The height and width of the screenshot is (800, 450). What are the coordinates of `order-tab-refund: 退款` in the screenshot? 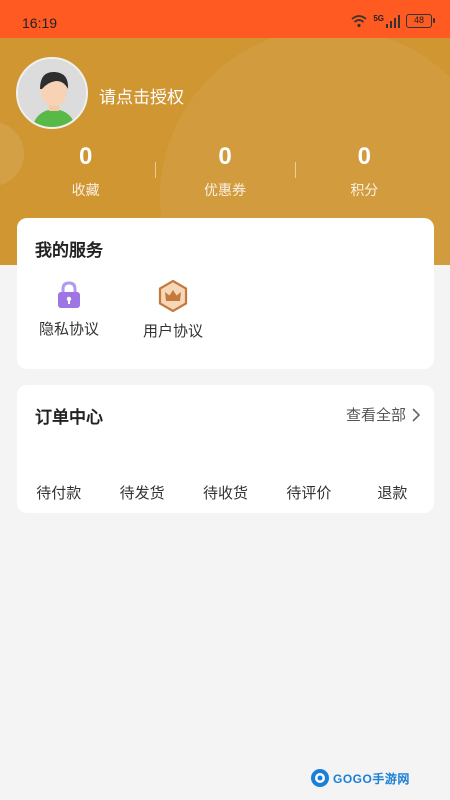 It's located at (392, 492).